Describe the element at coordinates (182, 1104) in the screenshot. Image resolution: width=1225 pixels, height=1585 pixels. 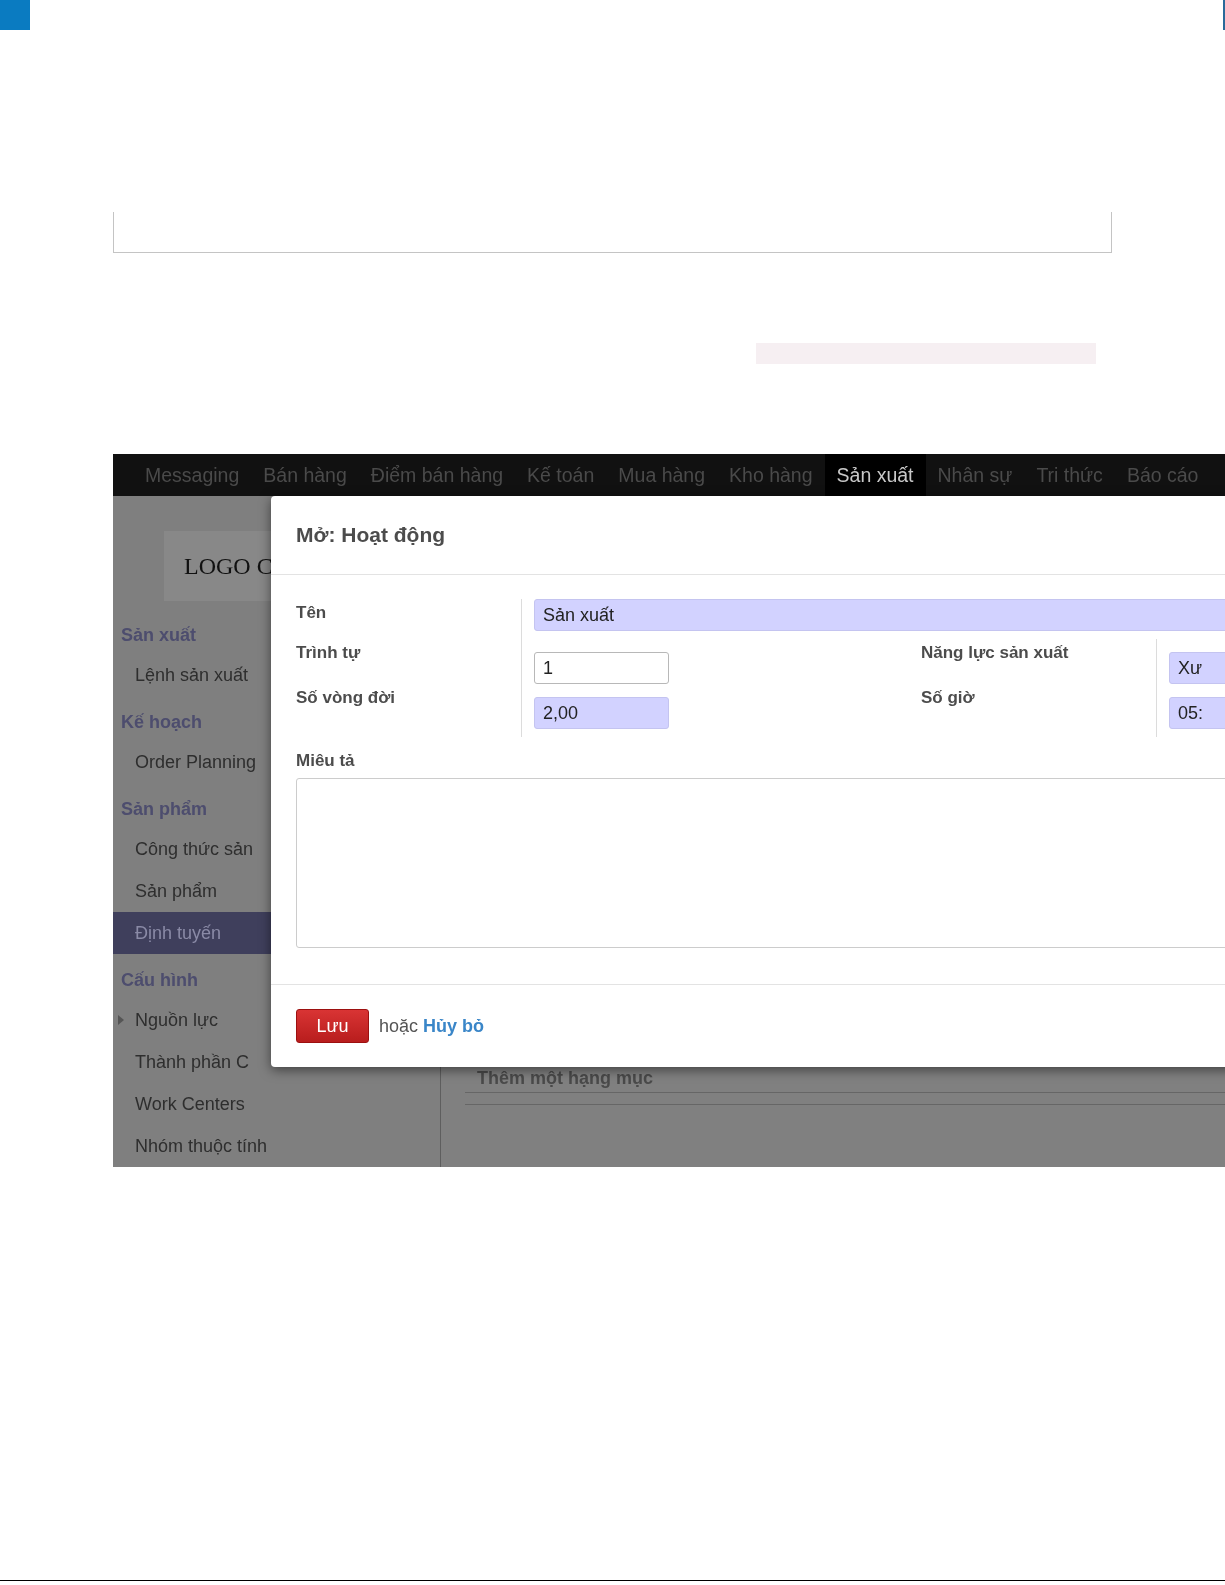
I see `sidebar-item: Work Centers` at that location.